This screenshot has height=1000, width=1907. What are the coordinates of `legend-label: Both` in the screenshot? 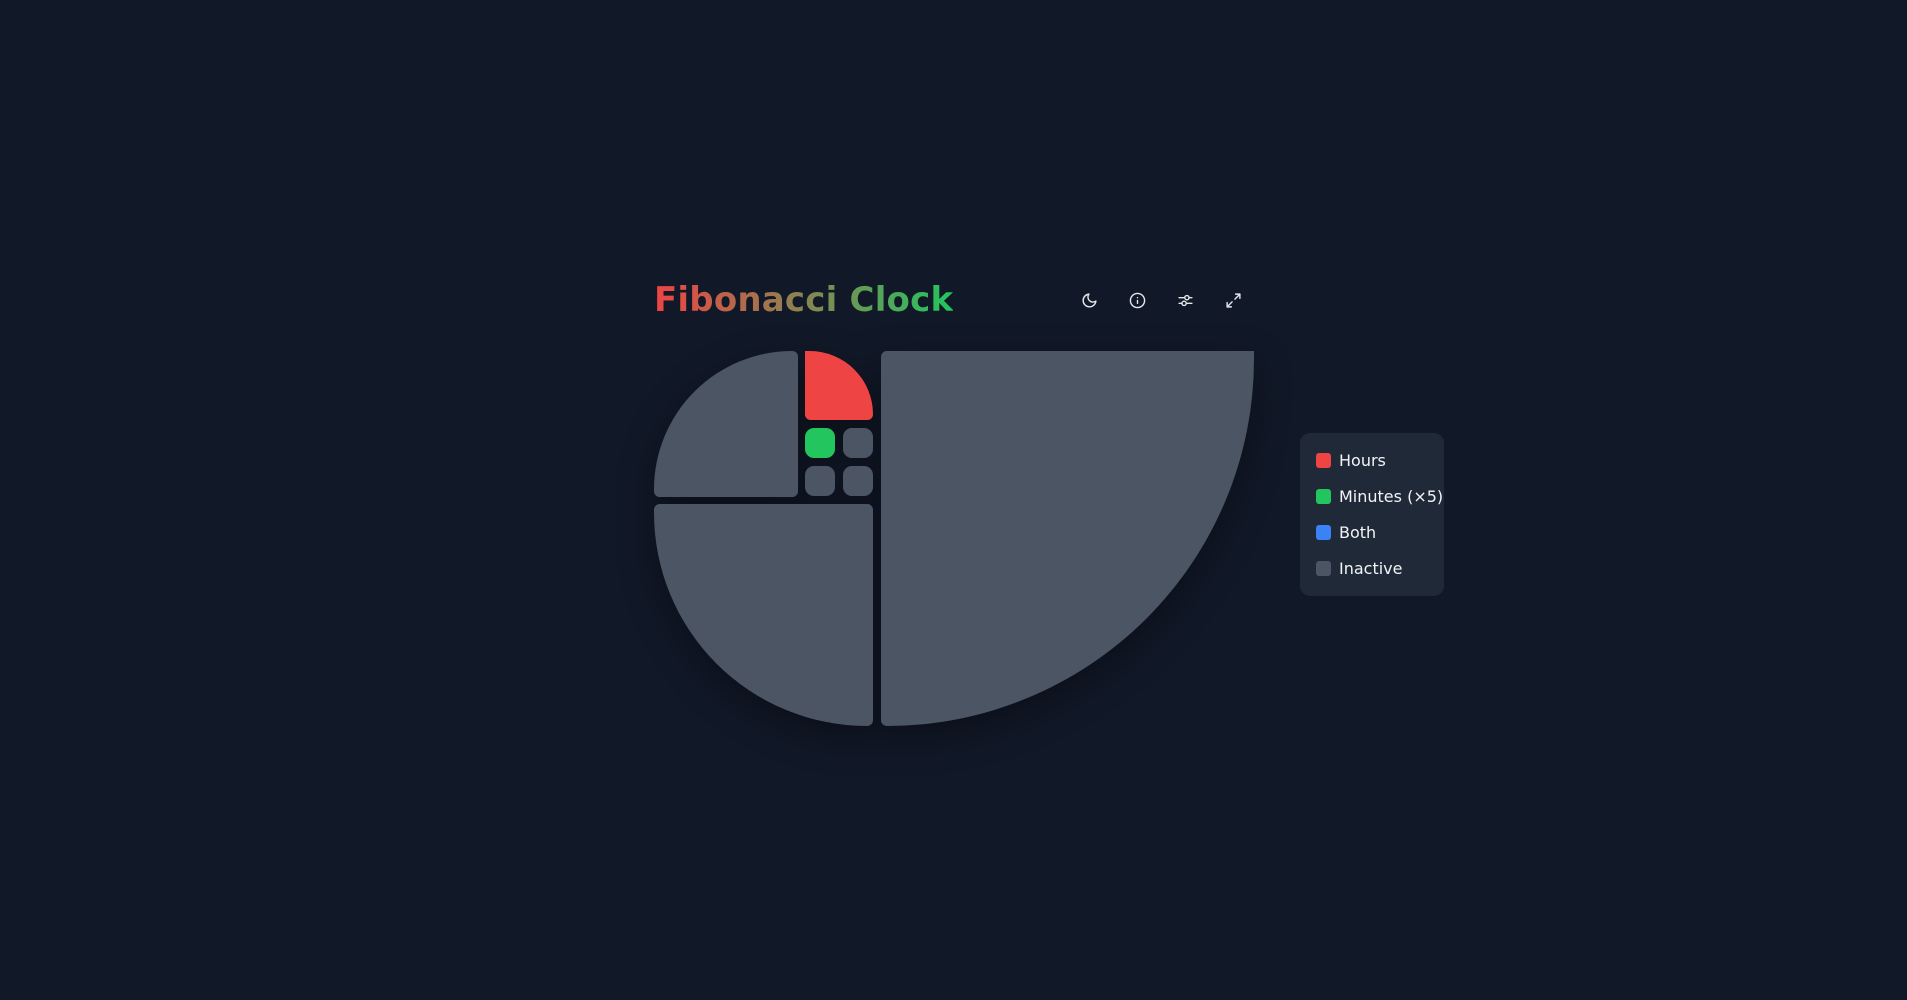 It's located at (1358, 532).